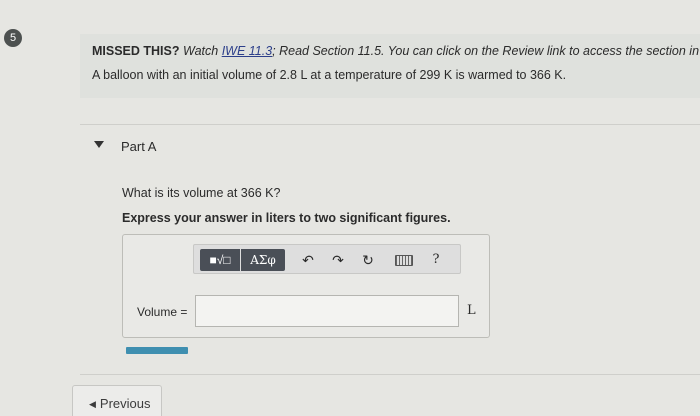  Describe the element at coordinates (471, 310) in the screenshot. I see `unit-label: L` at that location.